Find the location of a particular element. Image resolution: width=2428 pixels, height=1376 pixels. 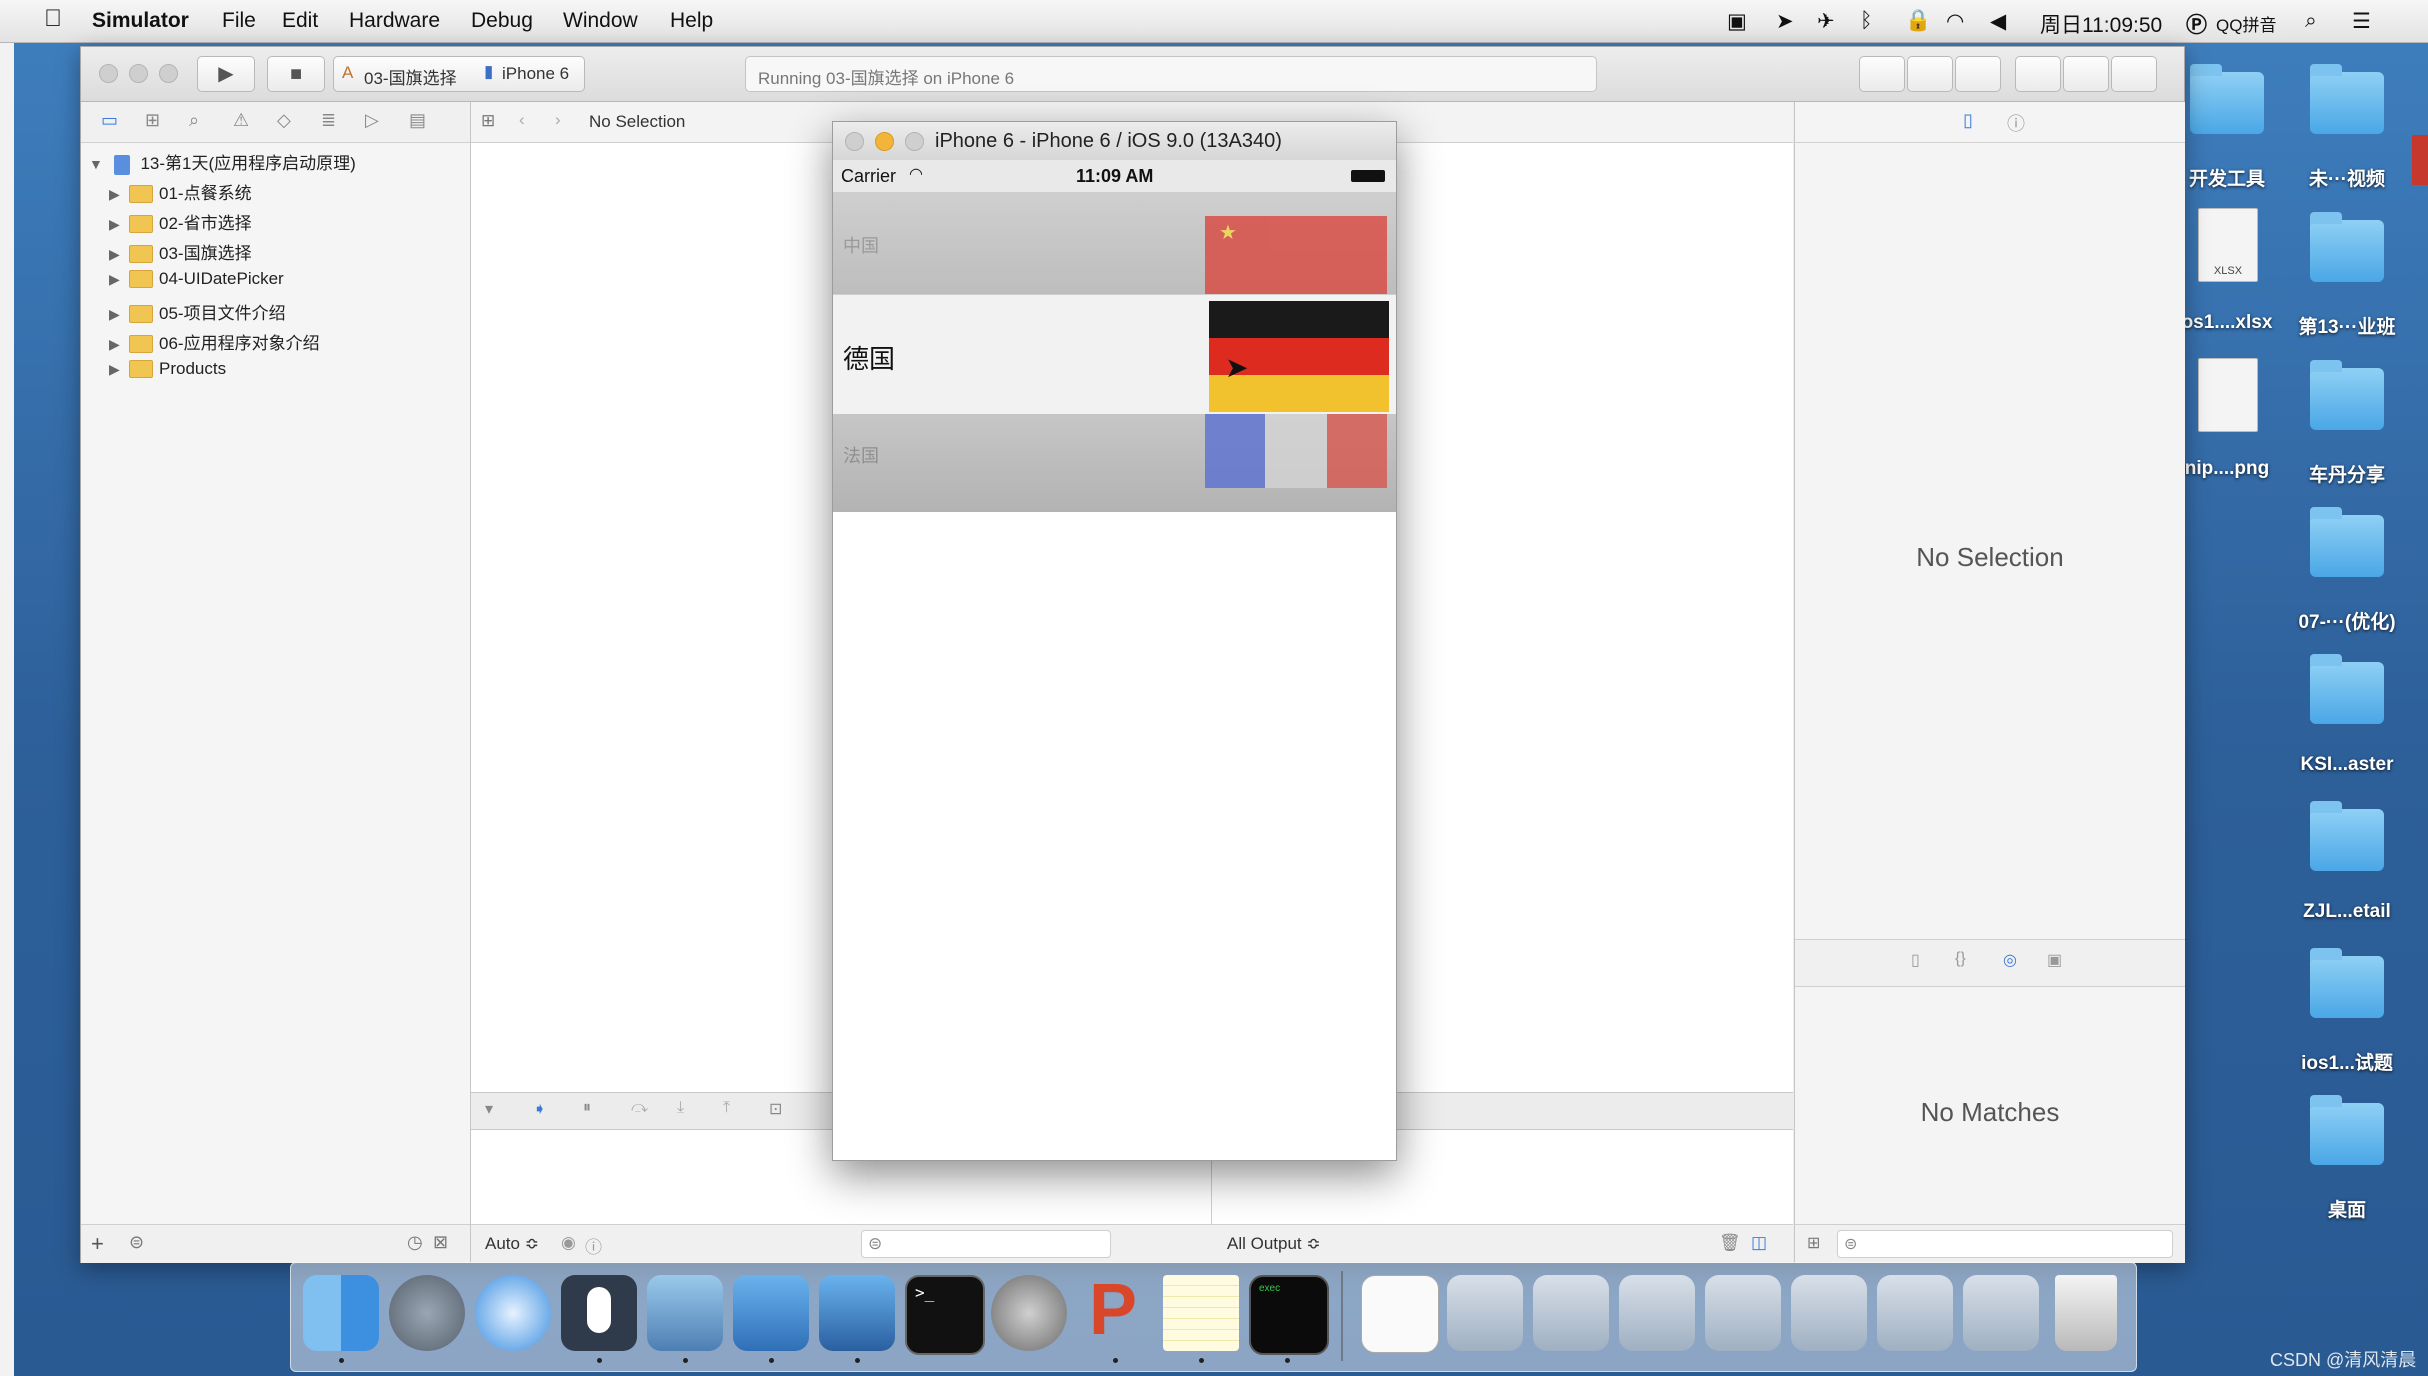

photo-slideshow-icon is located at coordinates (685, 1313).